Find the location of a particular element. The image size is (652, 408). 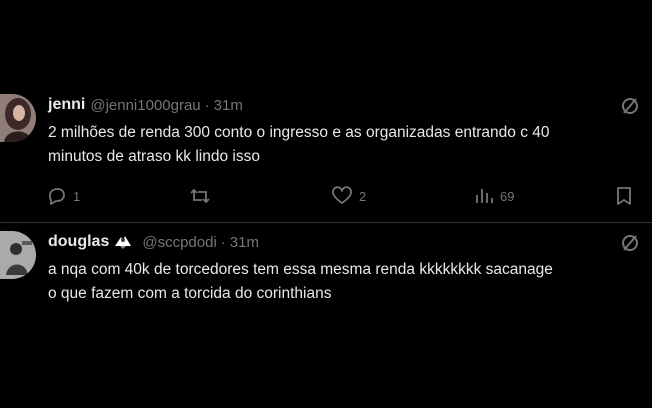

reply-icon is located at coordinates (56, 196).